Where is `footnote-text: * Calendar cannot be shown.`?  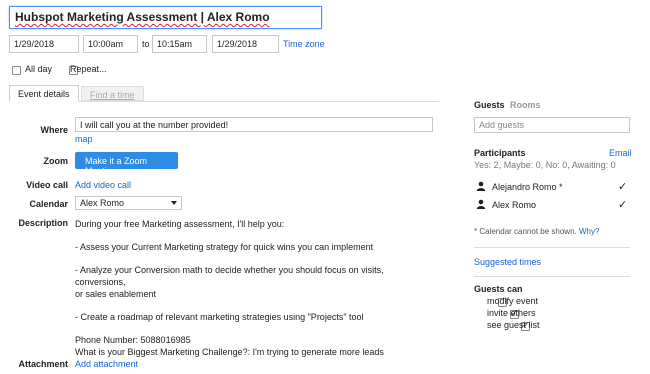
footnote-text: * Calendar cannot be shown. is located at coordinates (525, 231).